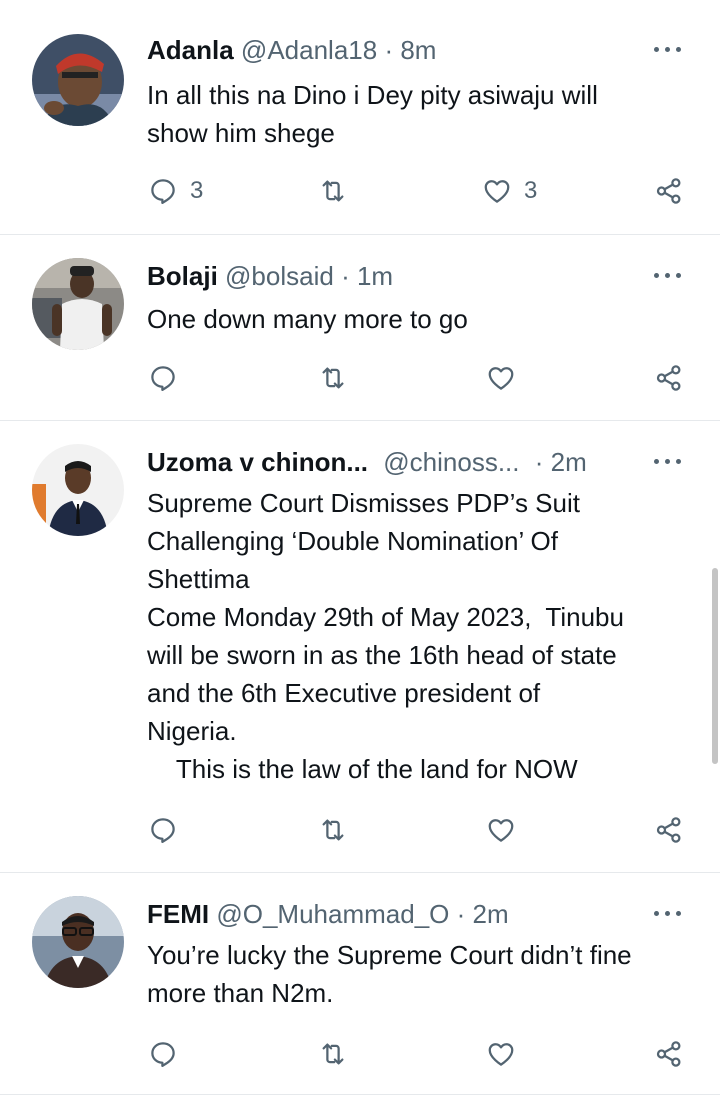  I want to click on author-name: Adanla, so click(190, 50).